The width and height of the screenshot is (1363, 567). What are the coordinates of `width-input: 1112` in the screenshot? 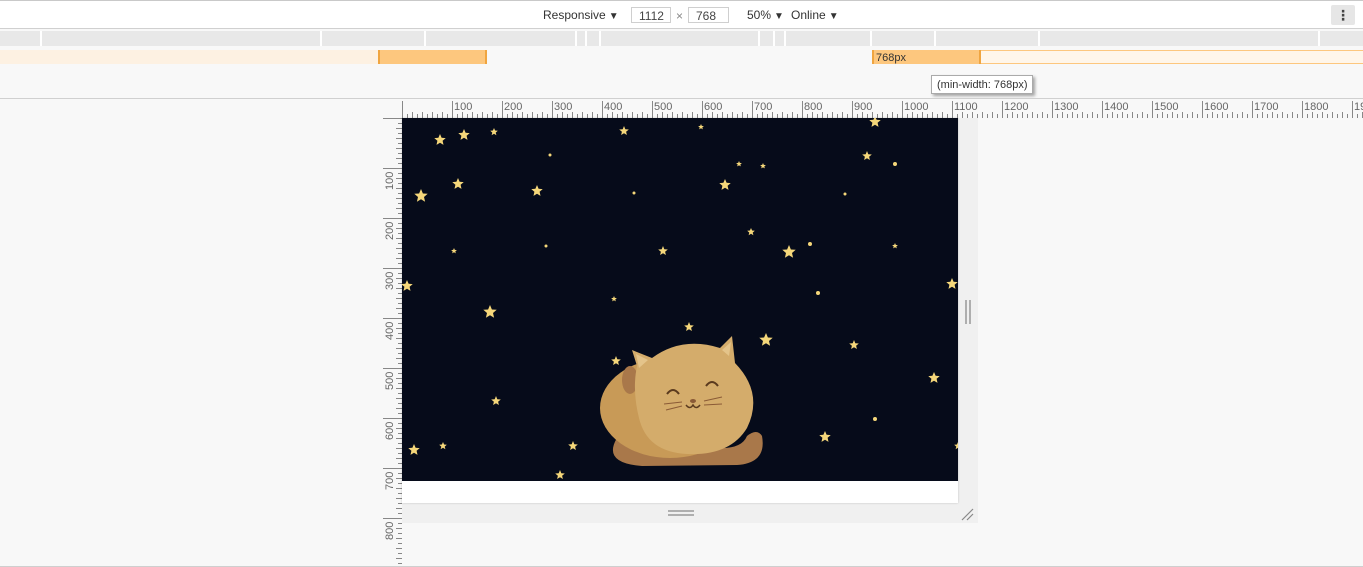 It's located at (651, 15).